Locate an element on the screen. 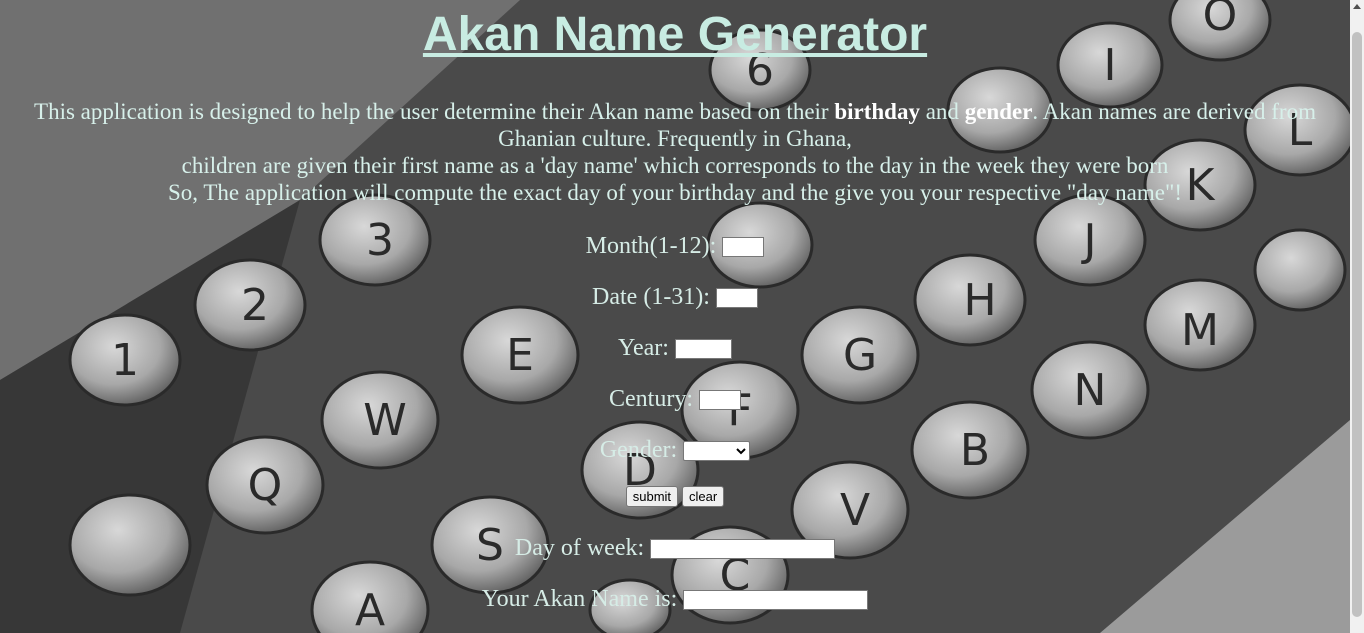 This screenshot has width=1364, height=633. akan-name-label: Your Akan Name is: is located at coordinates (579, 599).